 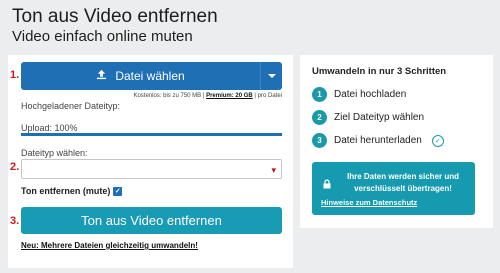 I want to click on mute-label: Ton entfernen (mute), so click(x=66, y=191).